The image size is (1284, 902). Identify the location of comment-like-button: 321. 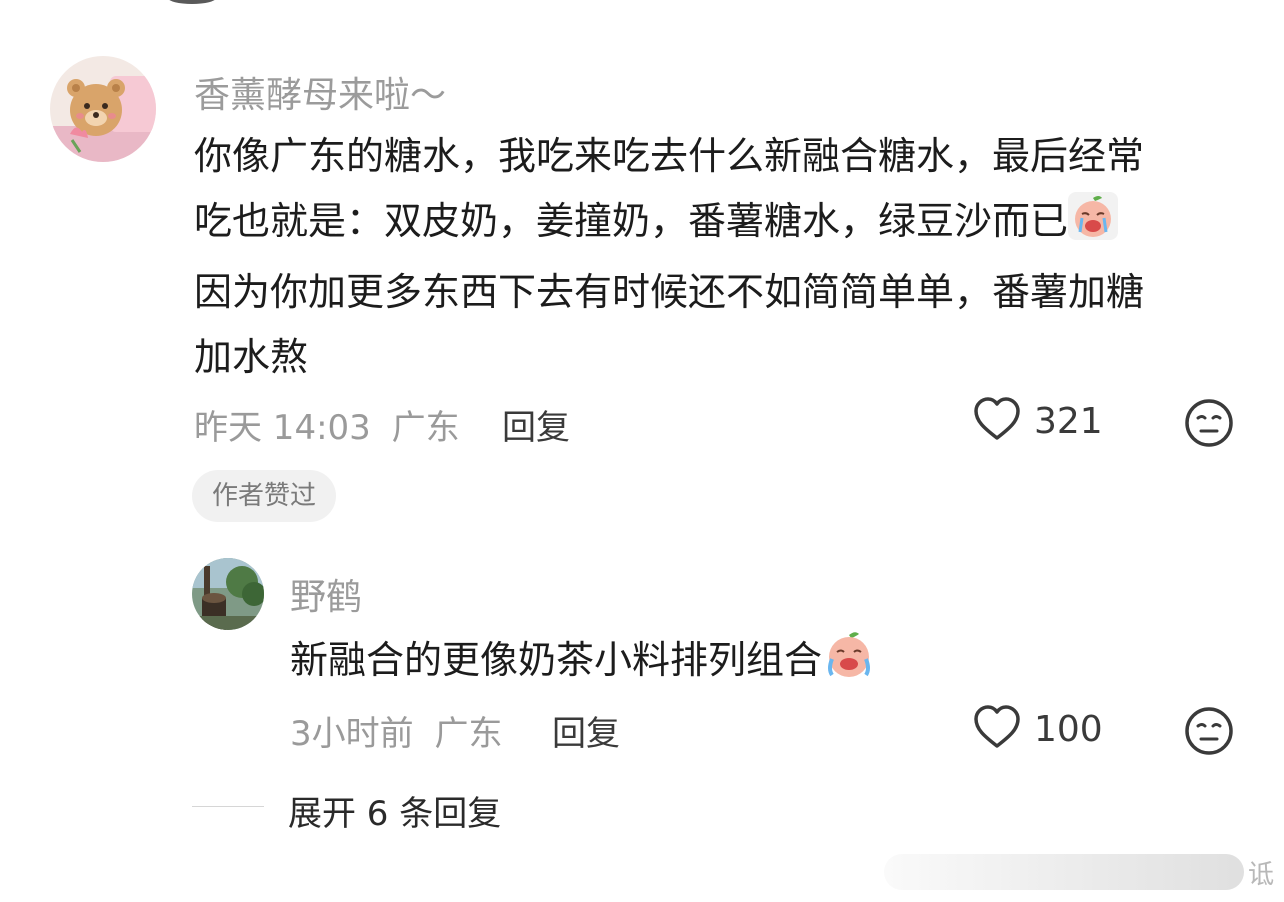
(1037, 421).